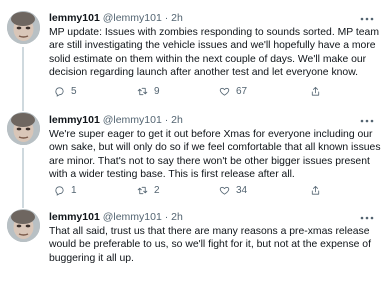 The width and height of the screenshot is (384, 291). I want to click on reply-count: 1, so click(74, 190).